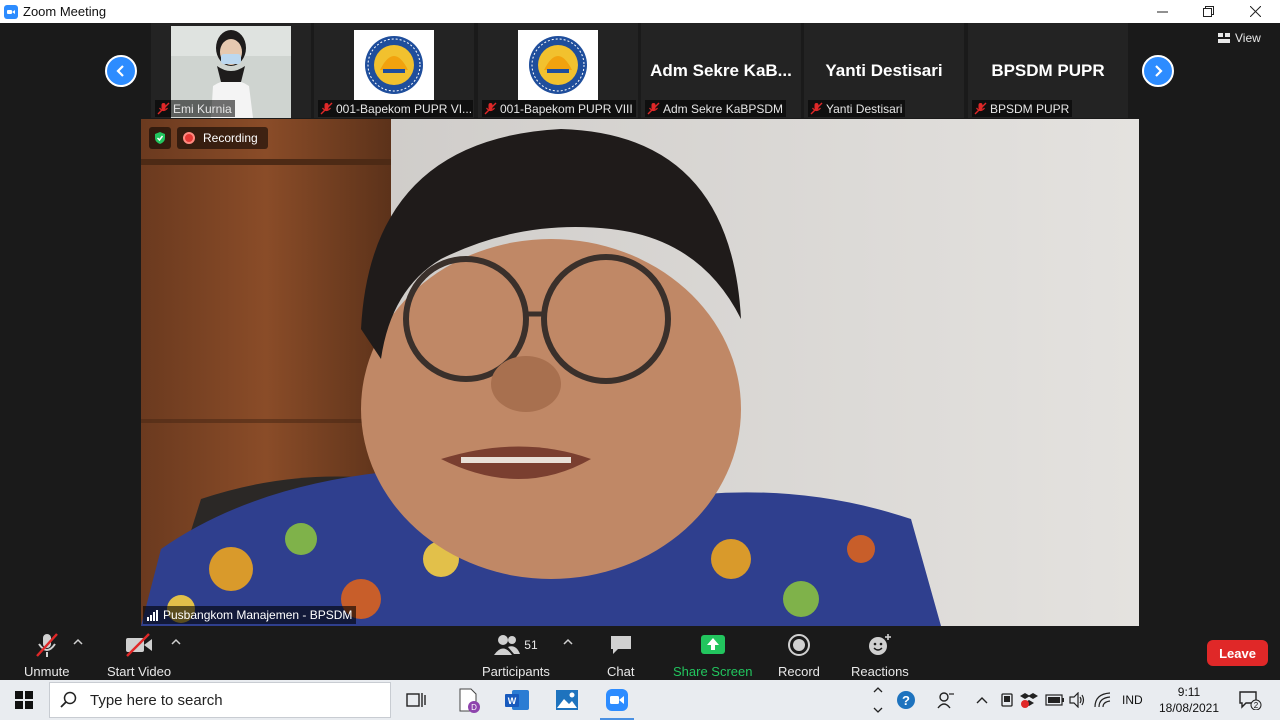 Image resolution: width=1280 pixels, height=720 pixels. I want to click on active-speaker-name-label: Pusbangkom Manajemen - BPSDM, so click(250, 615).